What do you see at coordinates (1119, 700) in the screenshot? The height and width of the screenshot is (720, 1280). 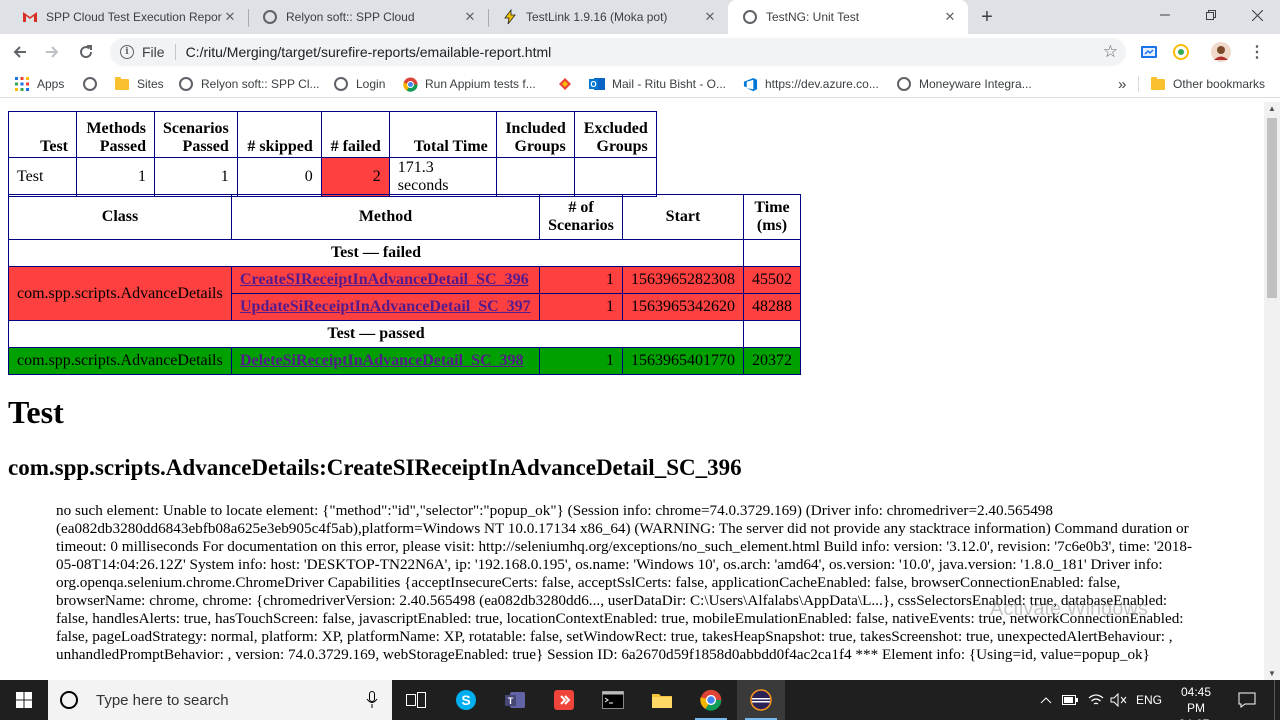 I see `volume-muted-icon` at bounding box center [1119, 700].